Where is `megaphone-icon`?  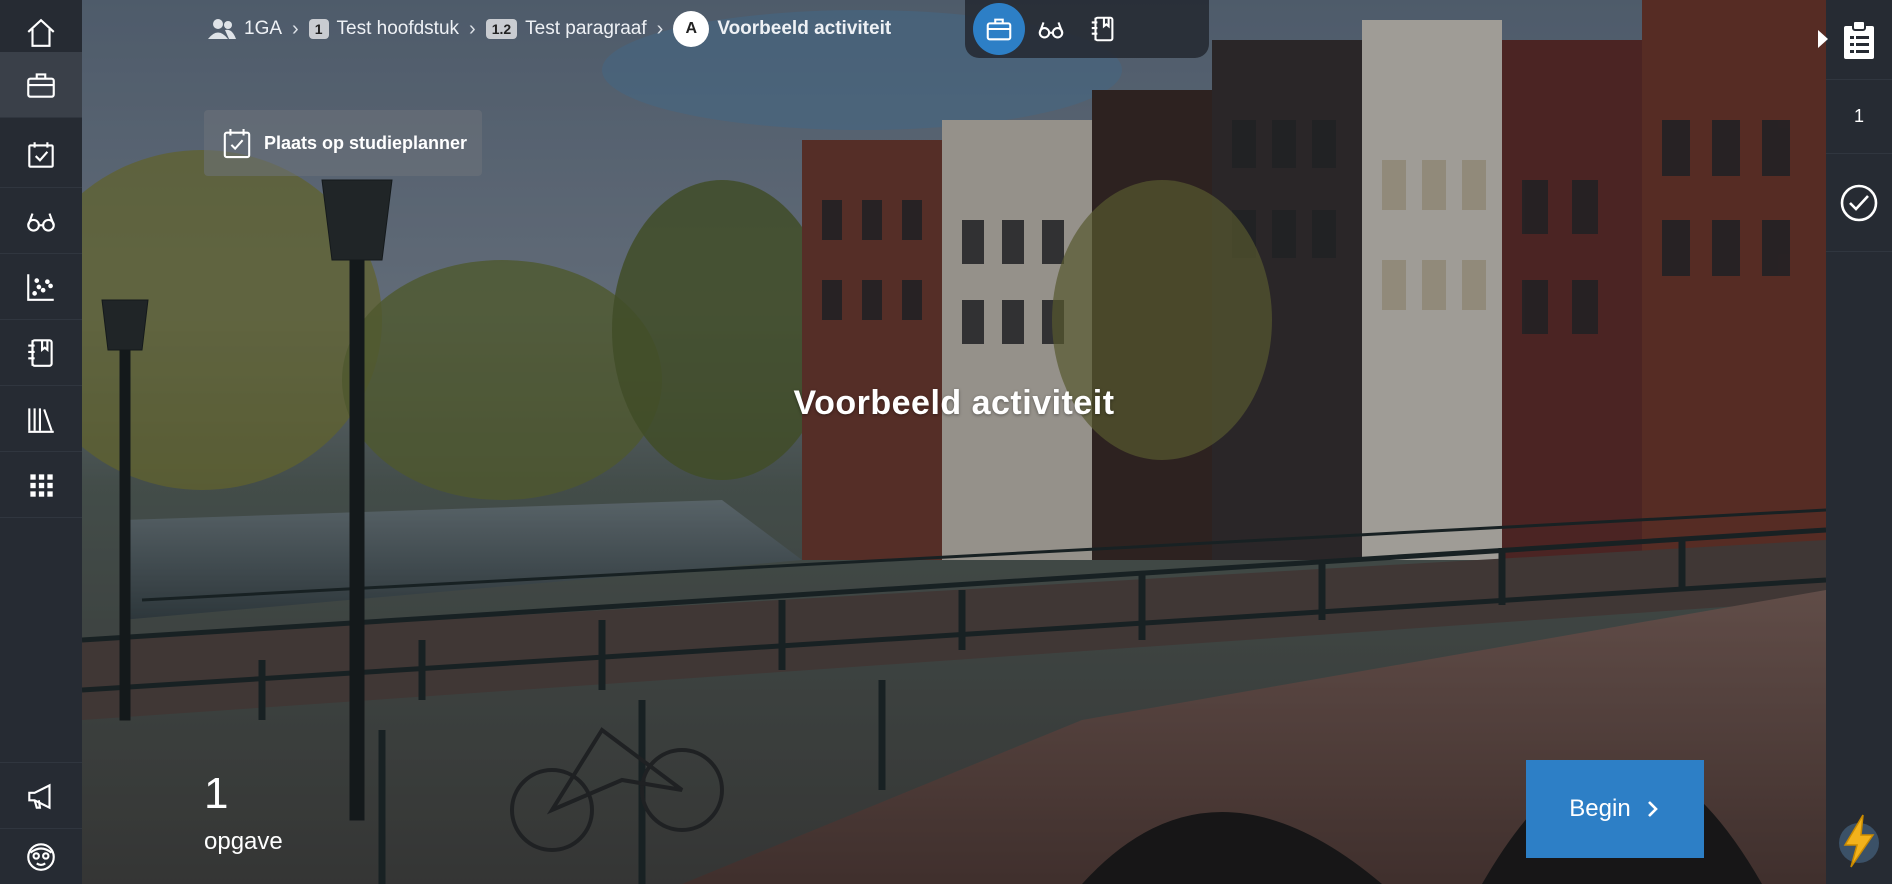
megaphone-icon is located at coordinates (39, 796).